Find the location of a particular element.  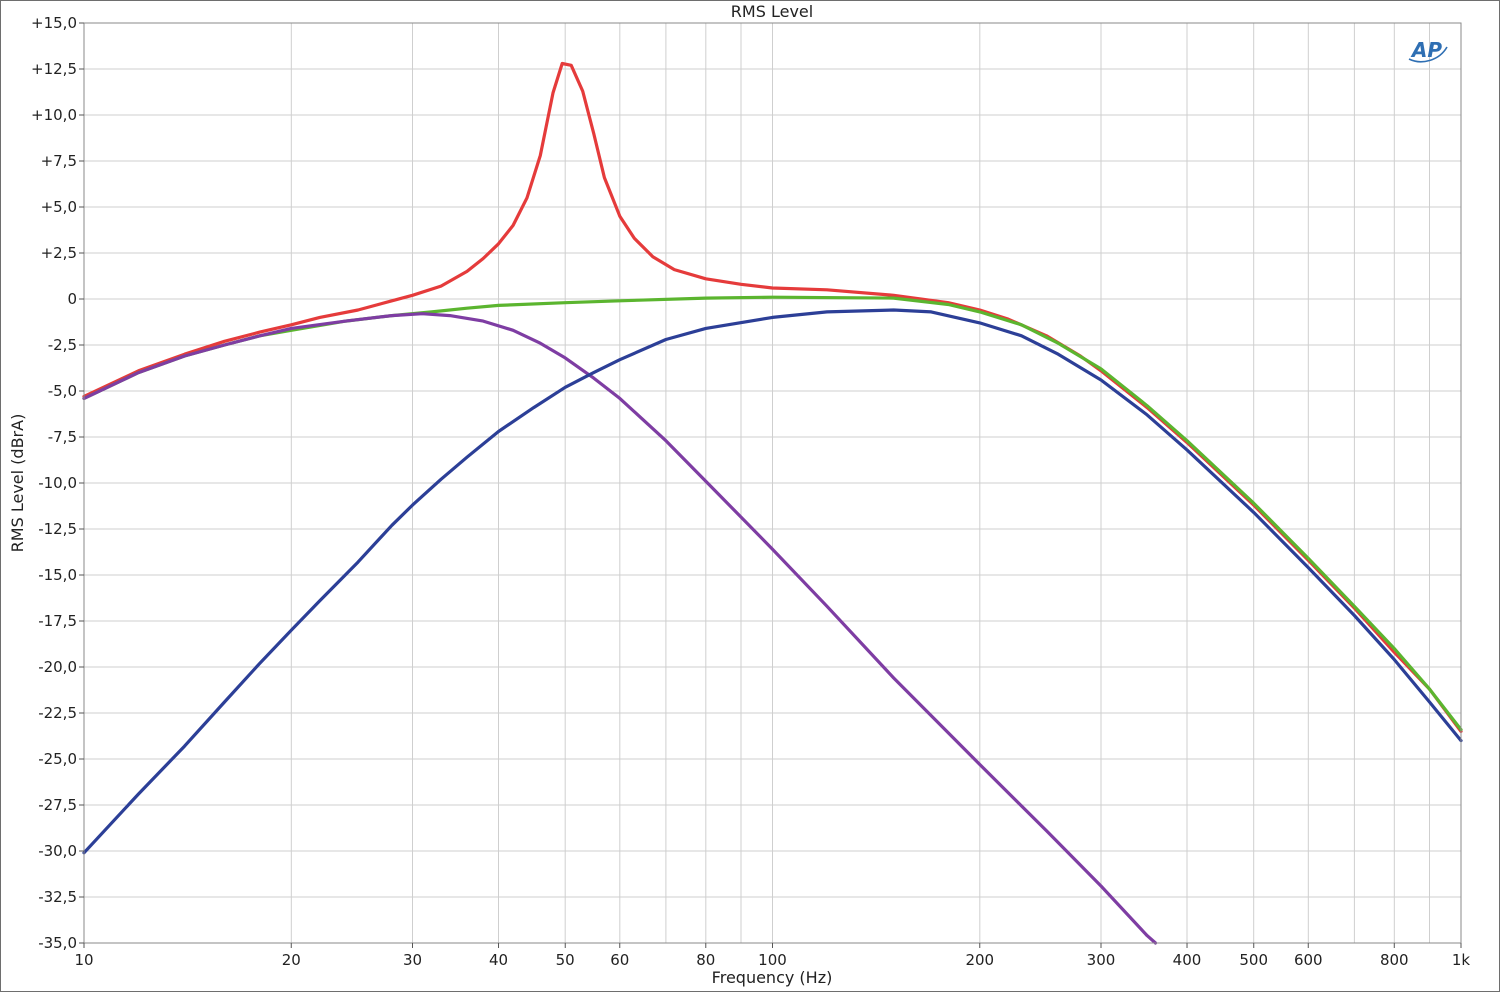

x-tick-labels: 10 20 30 40 50 60 80 100 200 300 400 500 600 800 1k is located at coordinates (772, 956).